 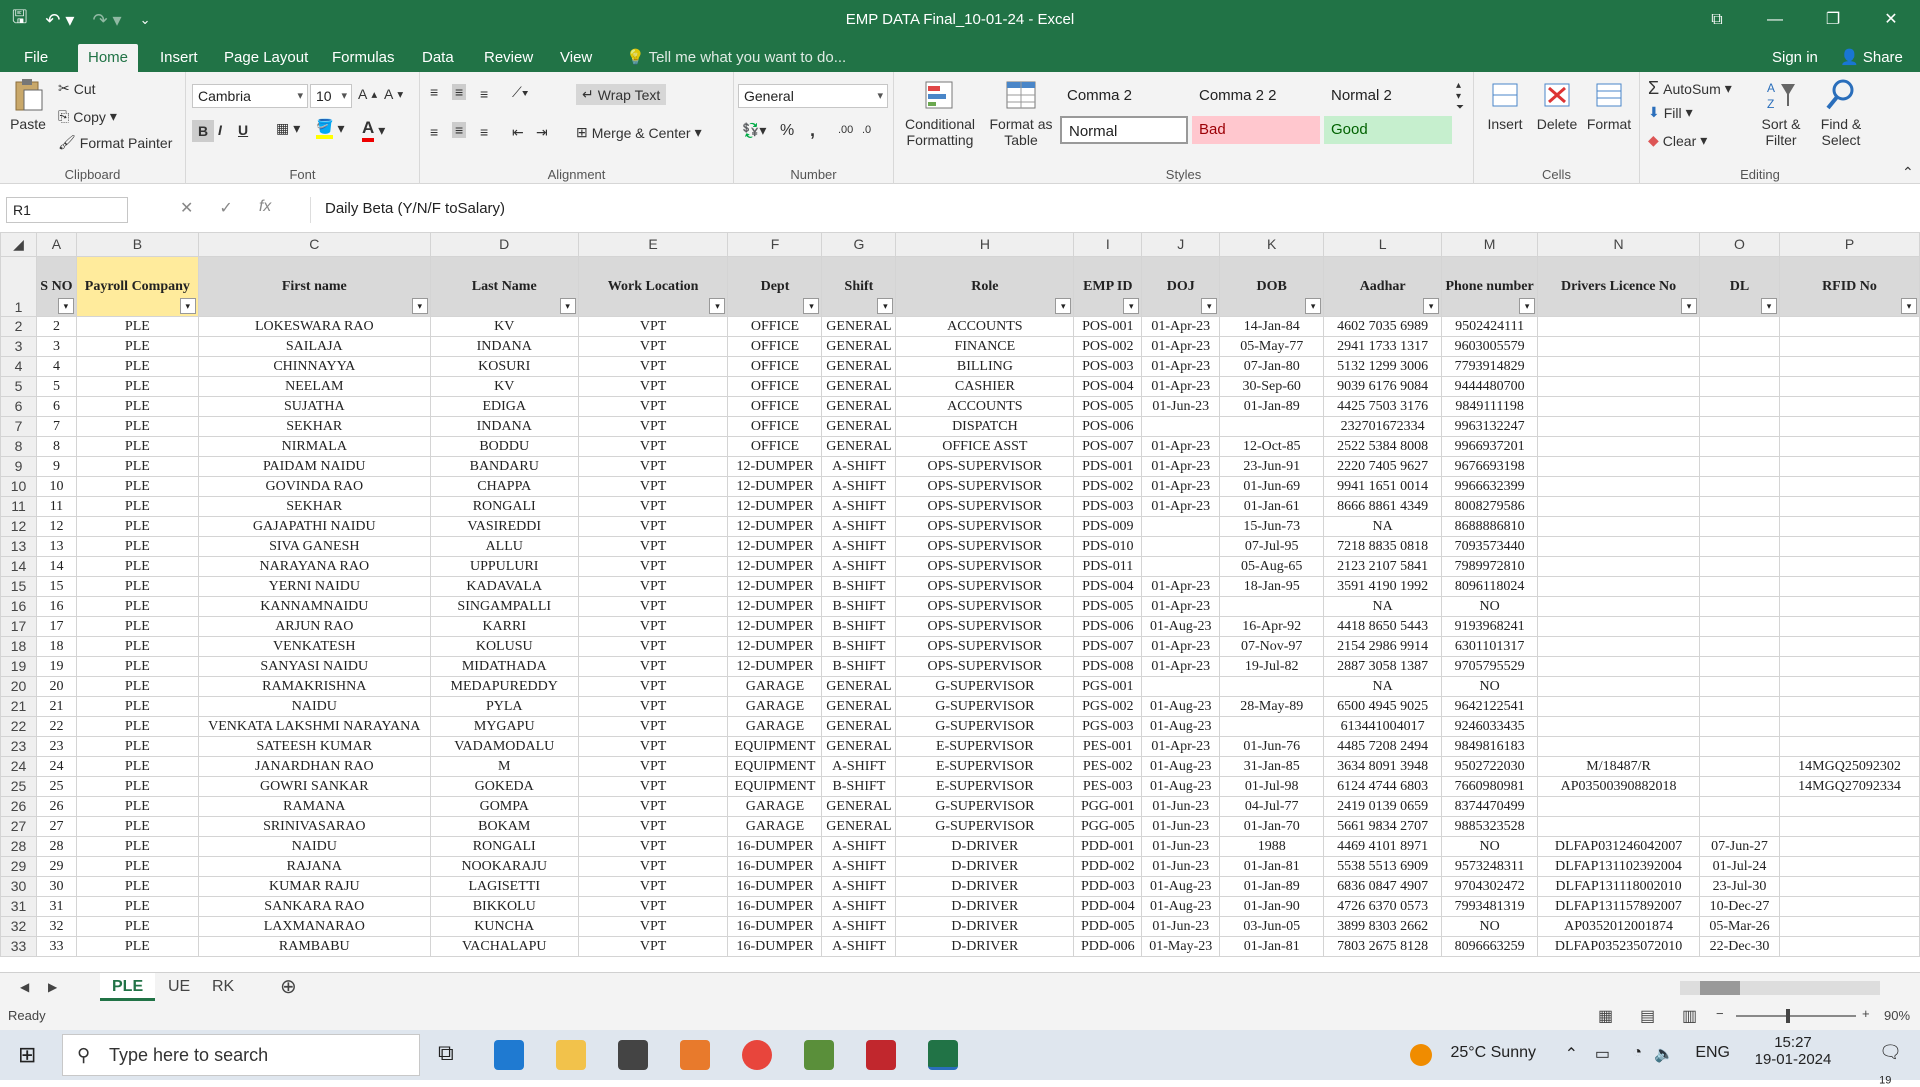 I want to click on table-cell: B-SHIFT, so click(x=859, y=646).